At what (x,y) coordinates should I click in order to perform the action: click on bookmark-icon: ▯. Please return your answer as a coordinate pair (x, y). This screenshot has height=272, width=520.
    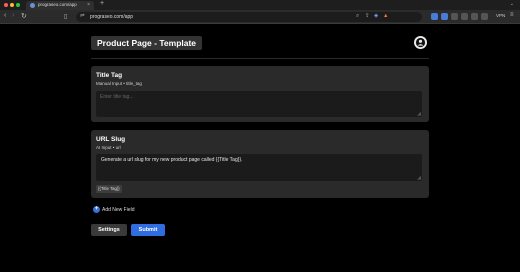
    Looking at the image, I should click on (65, 16).